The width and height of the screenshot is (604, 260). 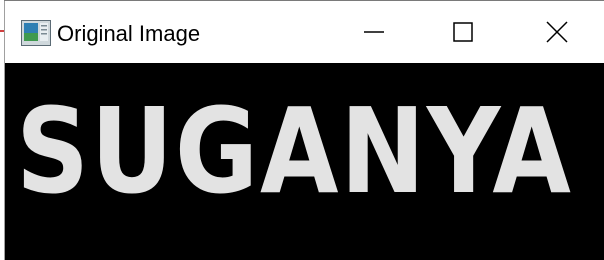 I want to click on close-button, so click(x=557, y=32).